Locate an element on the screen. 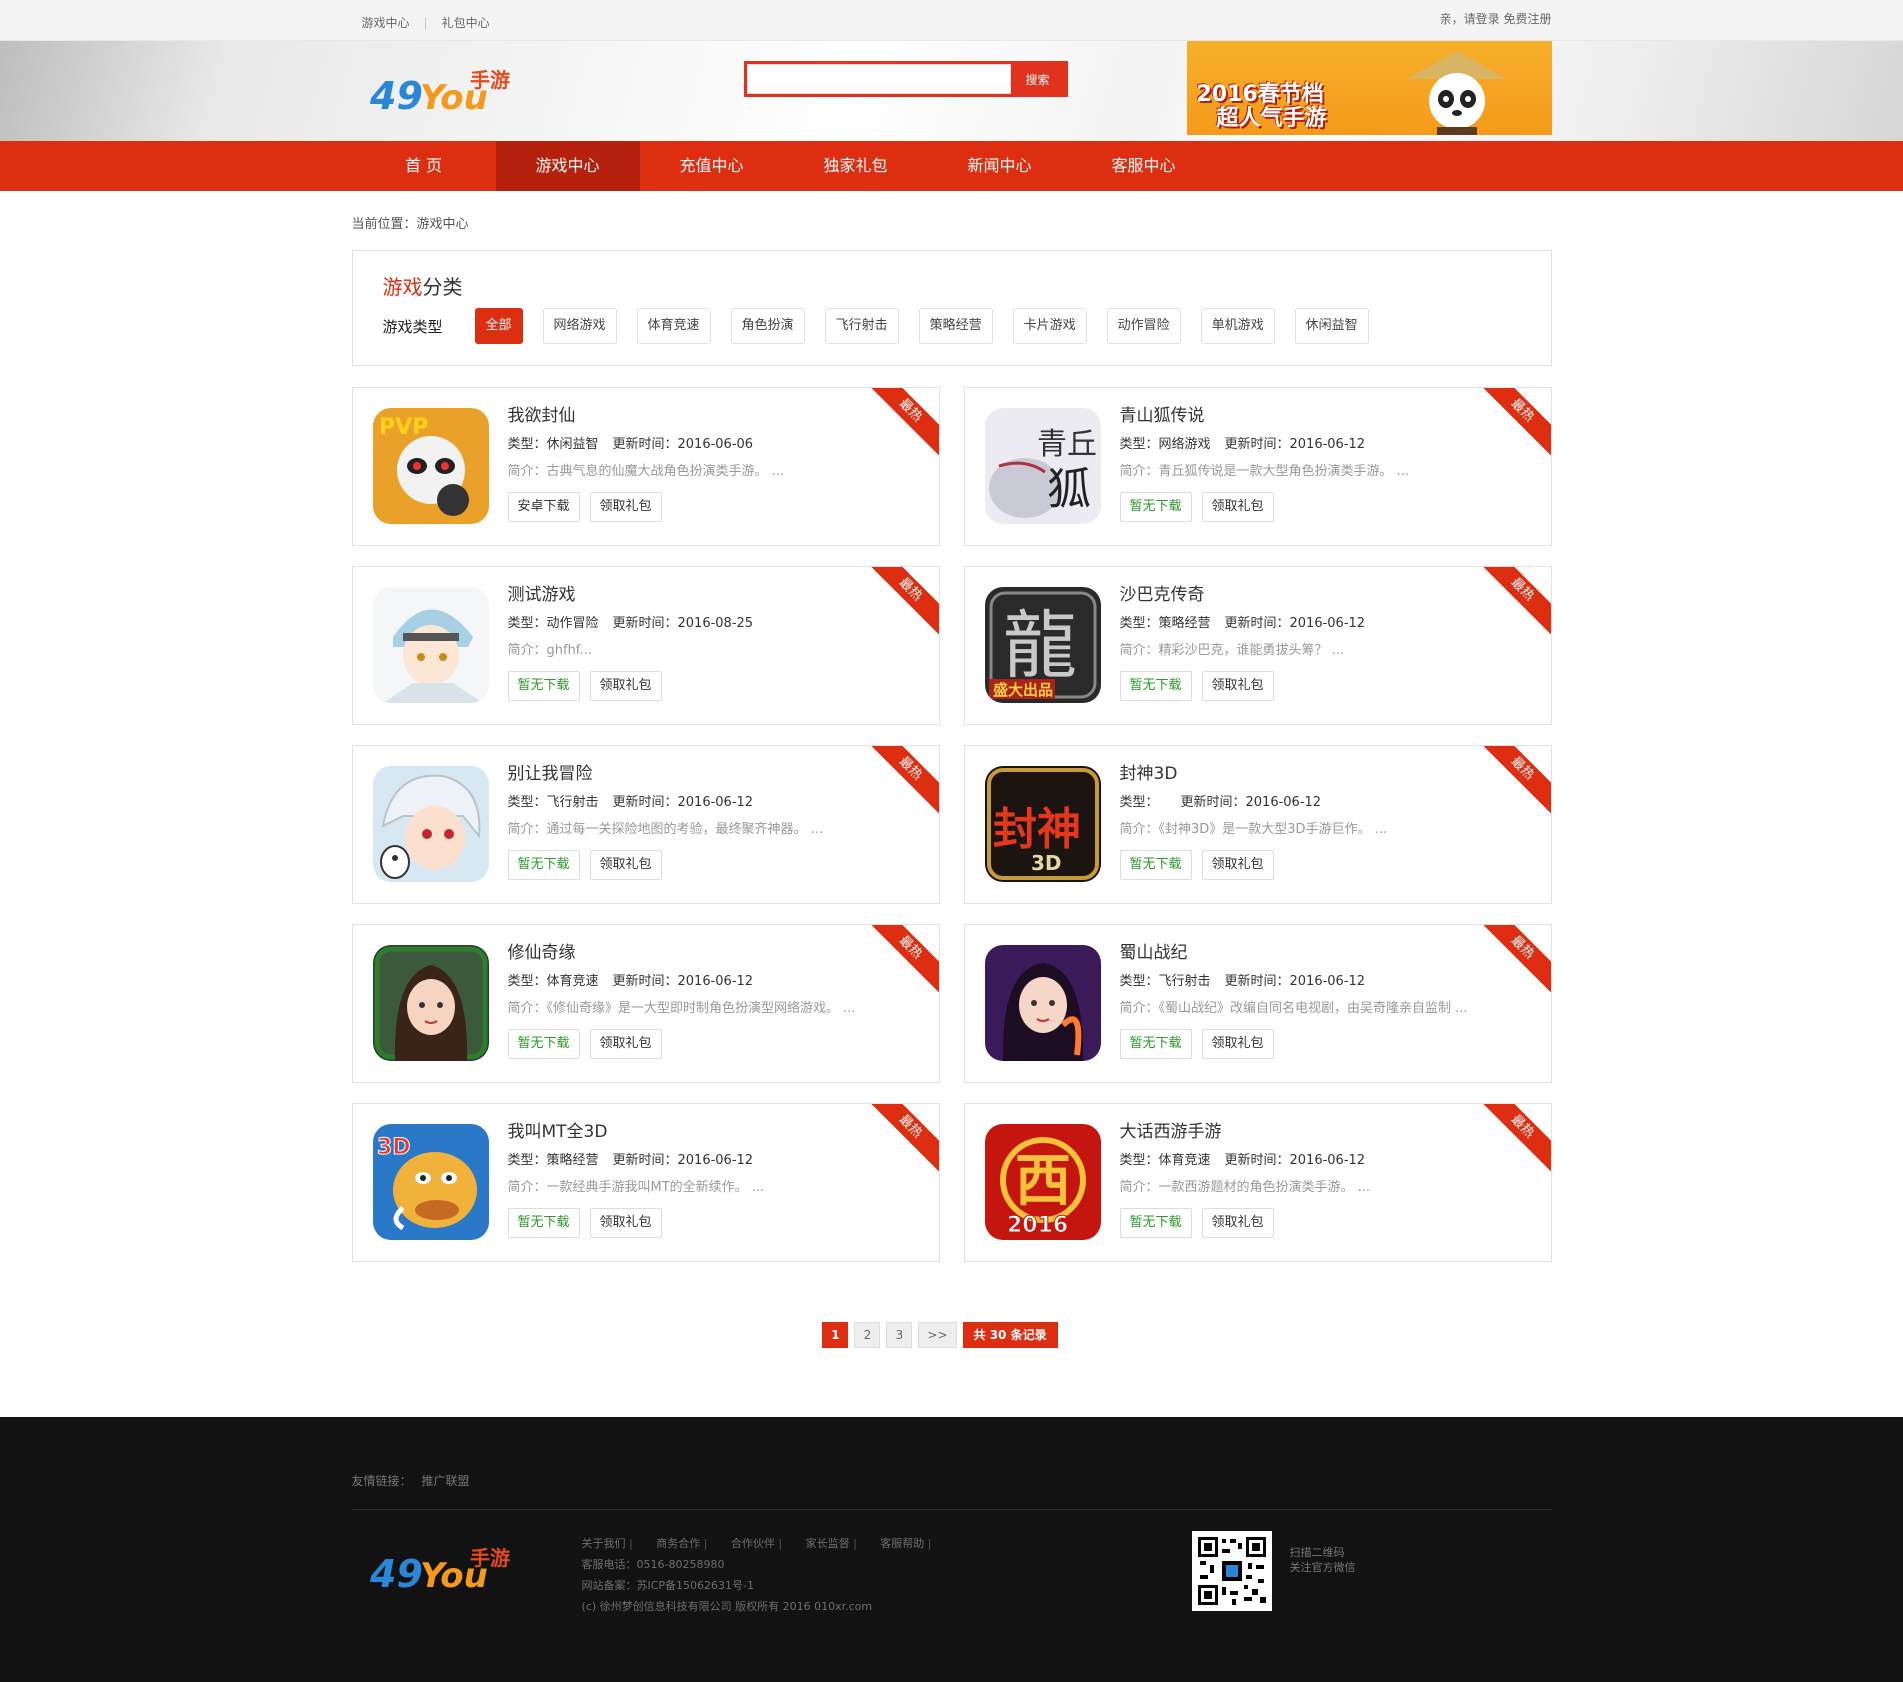  game-icon-fox: 青丘狐 is located at coordinates (1042, 466).